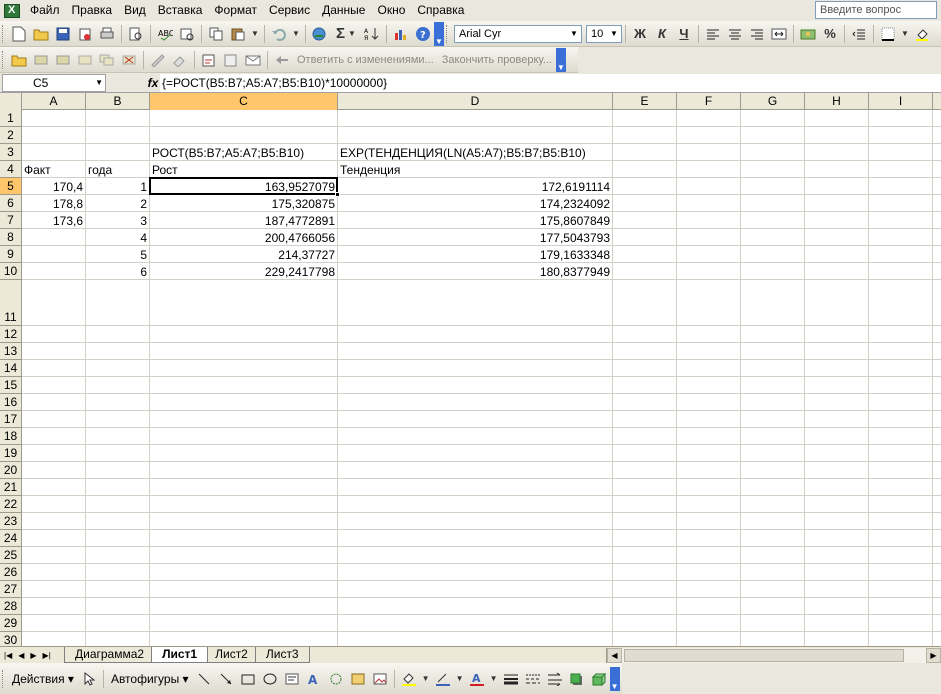 The image size is (941, 694). I want to click on permission-icon, so click(85, 34).